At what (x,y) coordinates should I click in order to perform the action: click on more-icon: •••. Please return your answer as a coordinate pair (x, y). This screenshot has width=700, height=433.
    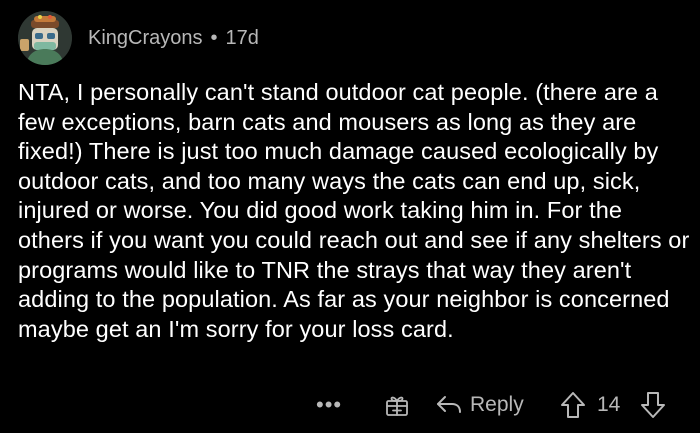
    Looking at the image, I should click on (329, 404).